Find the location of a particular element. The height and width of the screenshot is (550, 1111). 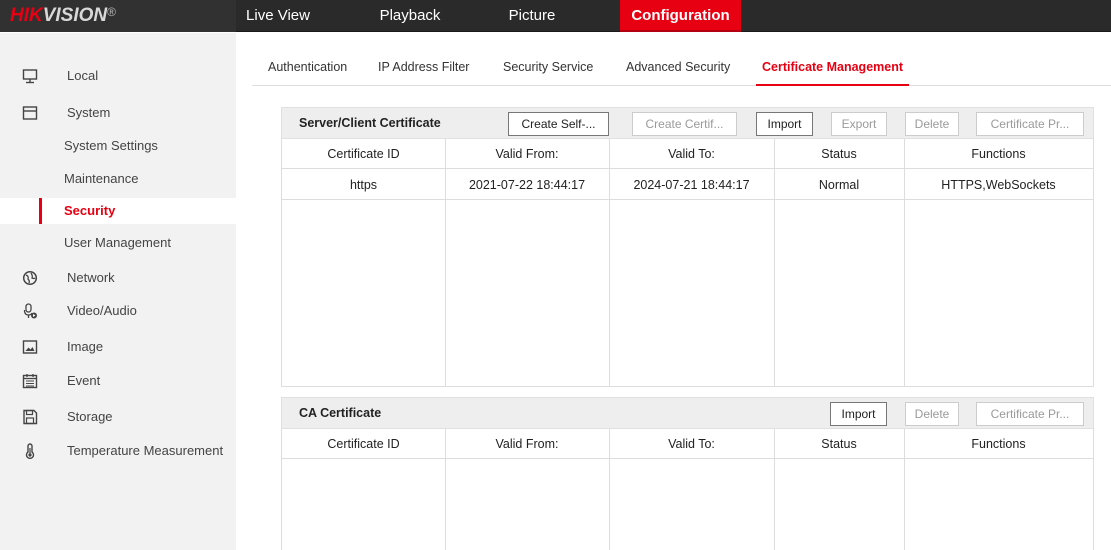

tab-security-service: Security Service is located at coordinates (548, 67).